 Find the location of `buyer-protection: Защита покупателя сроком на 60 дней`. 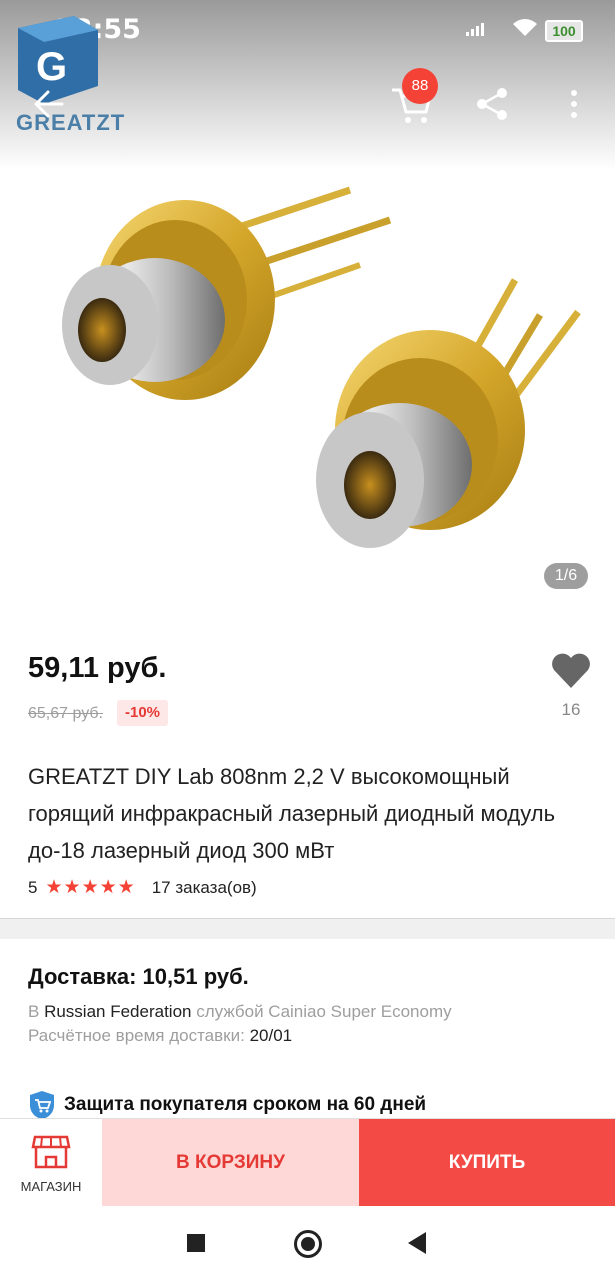

buyer-protection: Защита покупателя сроком на 60 дней is located at coordinates (227, 1105).